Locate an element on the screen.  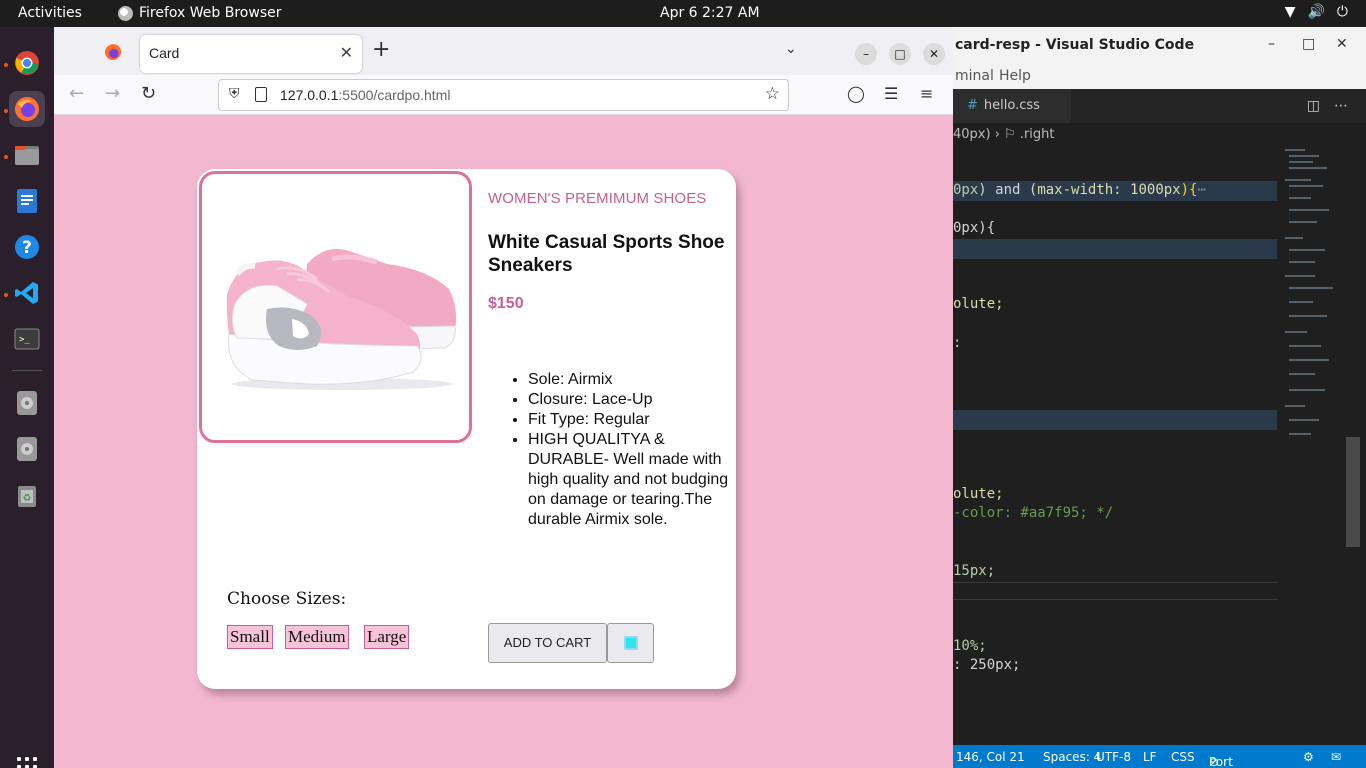
code-line: : is located at coordinates (957, 343).